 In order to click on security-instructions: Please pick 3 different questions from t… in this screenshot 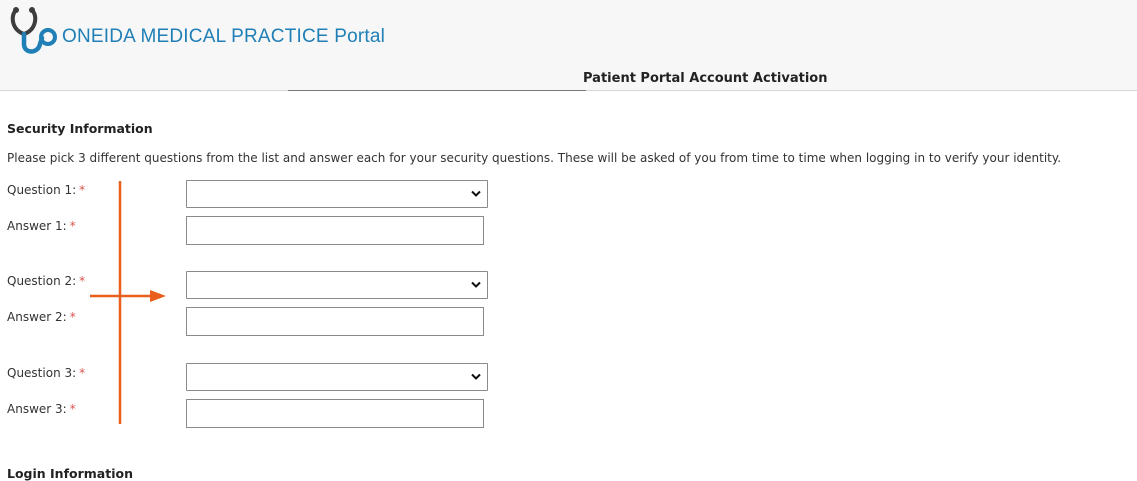, I will do `click(534, 158)`.